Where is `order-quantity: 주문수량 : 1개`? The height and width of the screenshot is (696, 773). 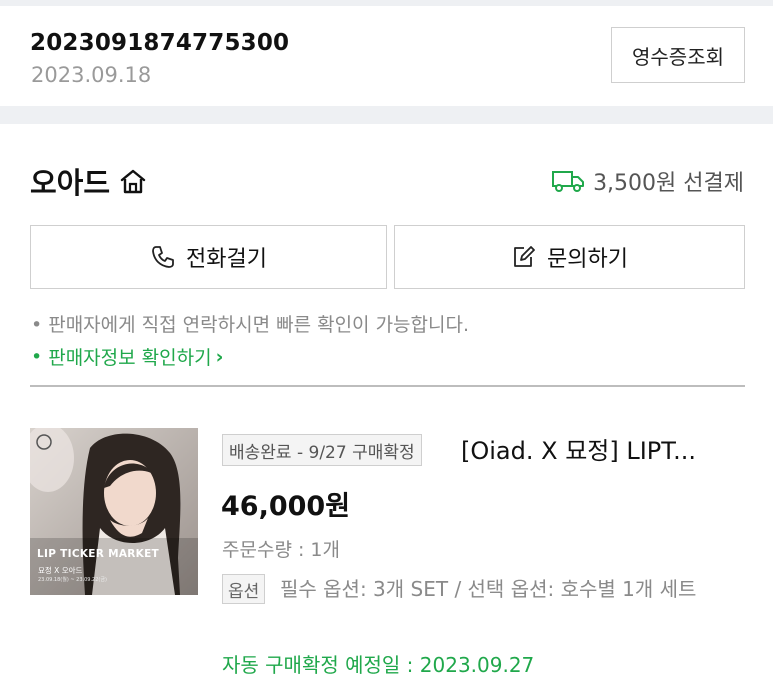 order-quantity: 주문수량 : 1개 is located at coordinates (281, 550).